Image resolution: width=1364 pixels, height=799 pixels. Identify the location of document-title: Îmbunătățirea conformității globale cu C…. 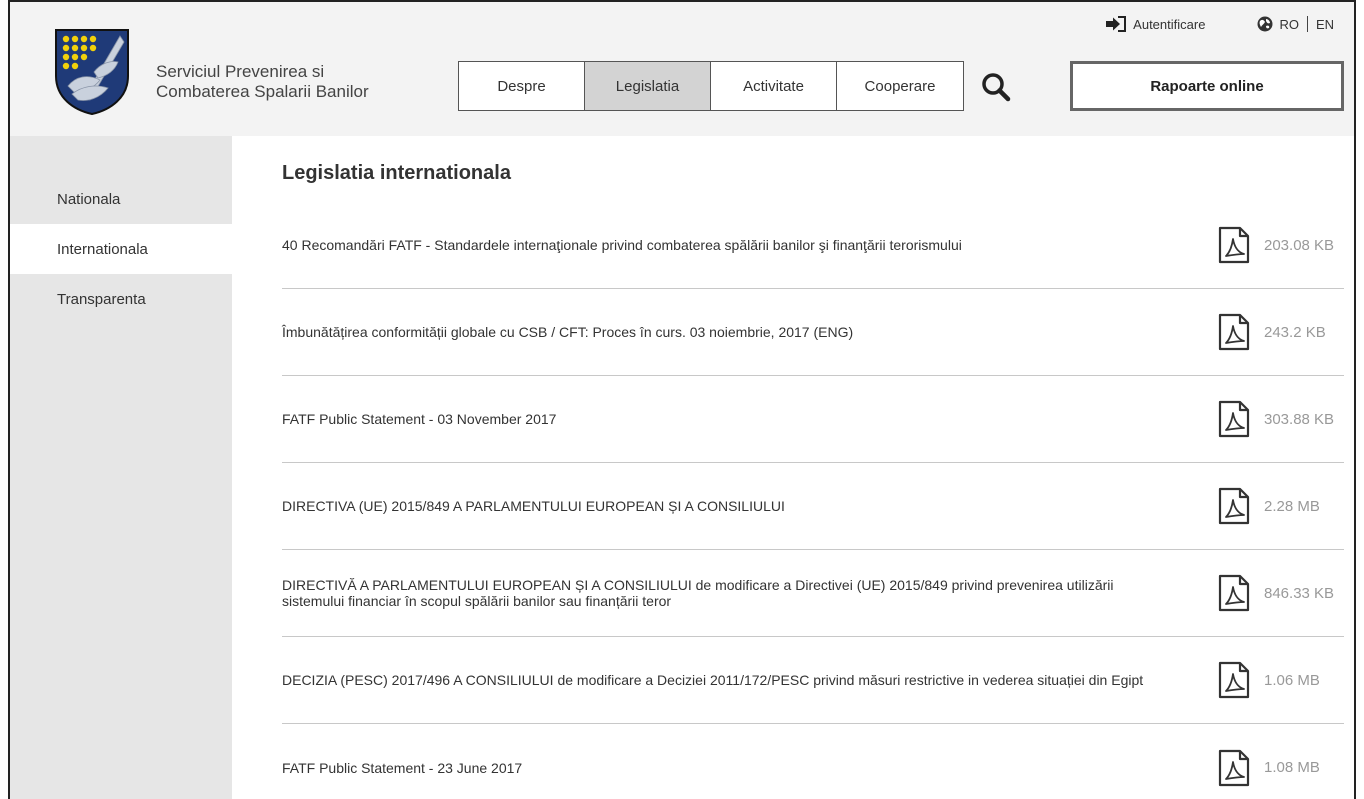
(750, 332).